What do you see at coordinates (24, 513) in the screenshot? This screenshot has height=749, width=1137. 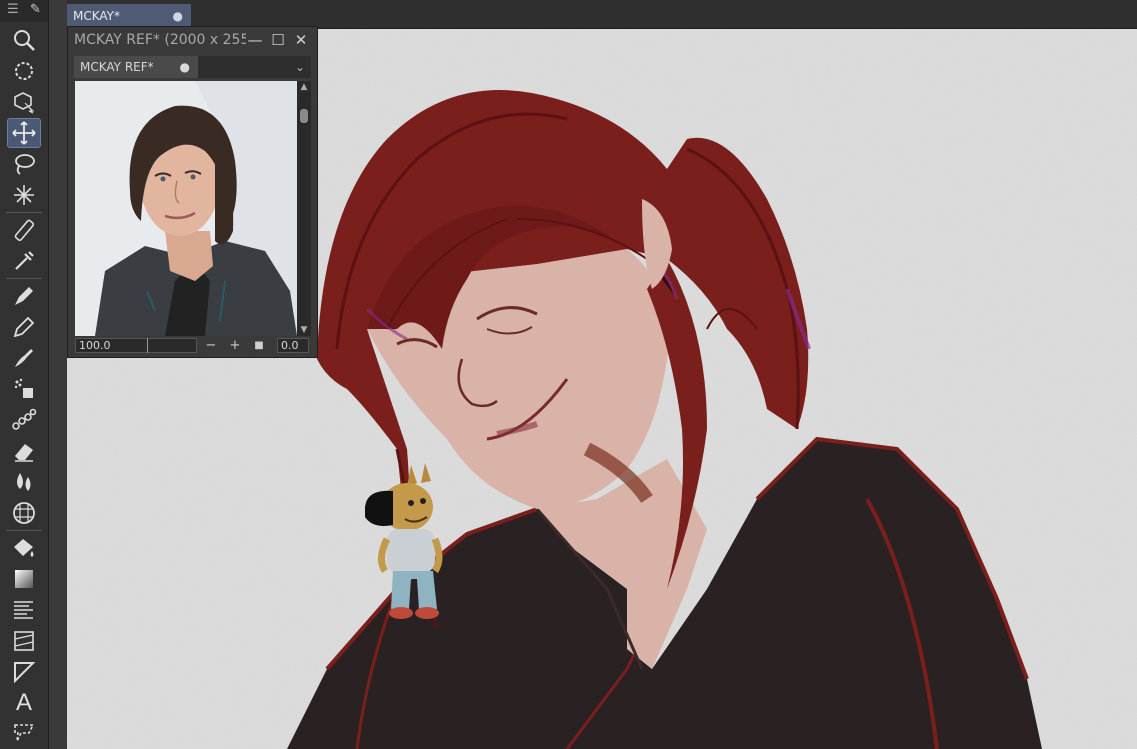 I see `frame-tool-icon` at bounding box center [24, 513].